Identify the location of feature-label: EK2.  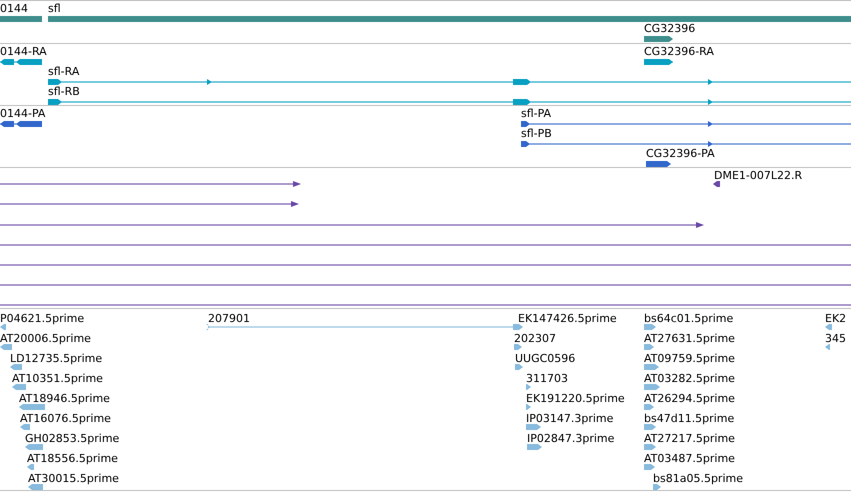
(835, 318).